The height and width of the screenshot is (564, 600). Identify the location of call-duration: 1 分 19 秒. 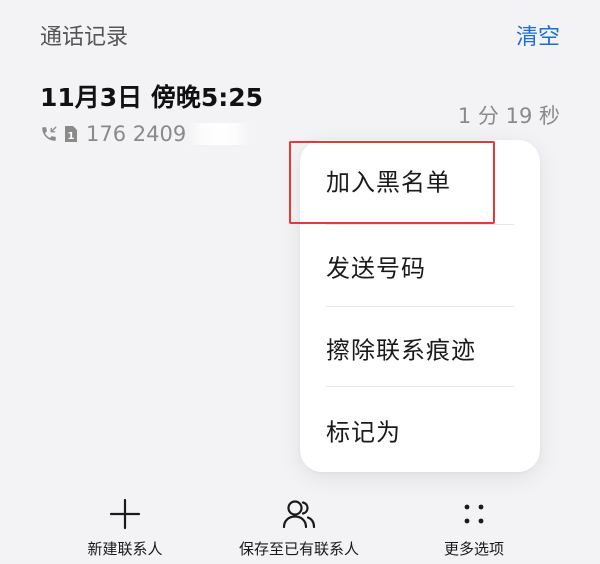
(508, 116).